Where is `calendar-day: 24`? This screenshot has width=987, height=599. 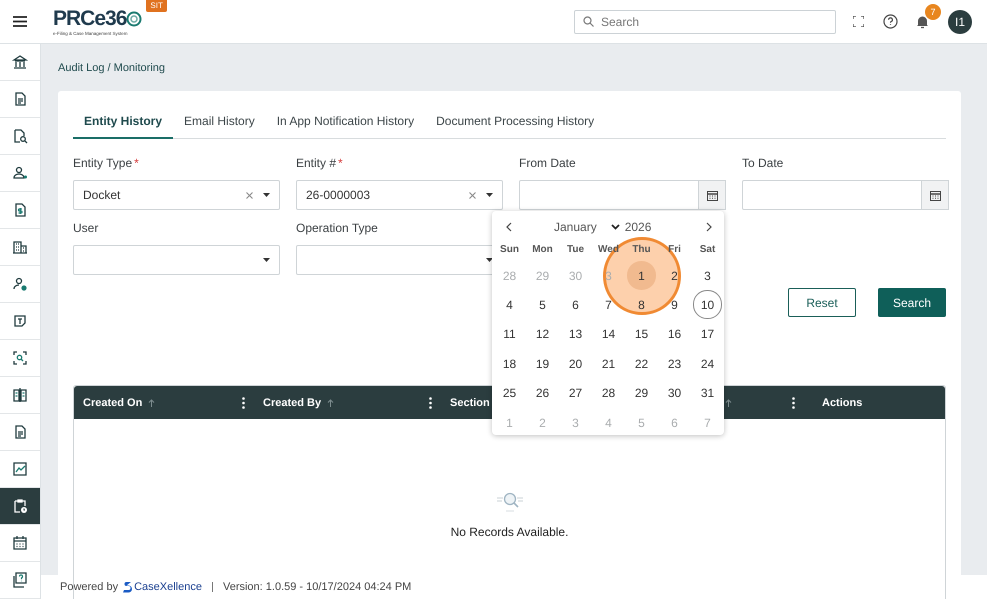 calendar-day: 24 is located at coordinates (707, 364).